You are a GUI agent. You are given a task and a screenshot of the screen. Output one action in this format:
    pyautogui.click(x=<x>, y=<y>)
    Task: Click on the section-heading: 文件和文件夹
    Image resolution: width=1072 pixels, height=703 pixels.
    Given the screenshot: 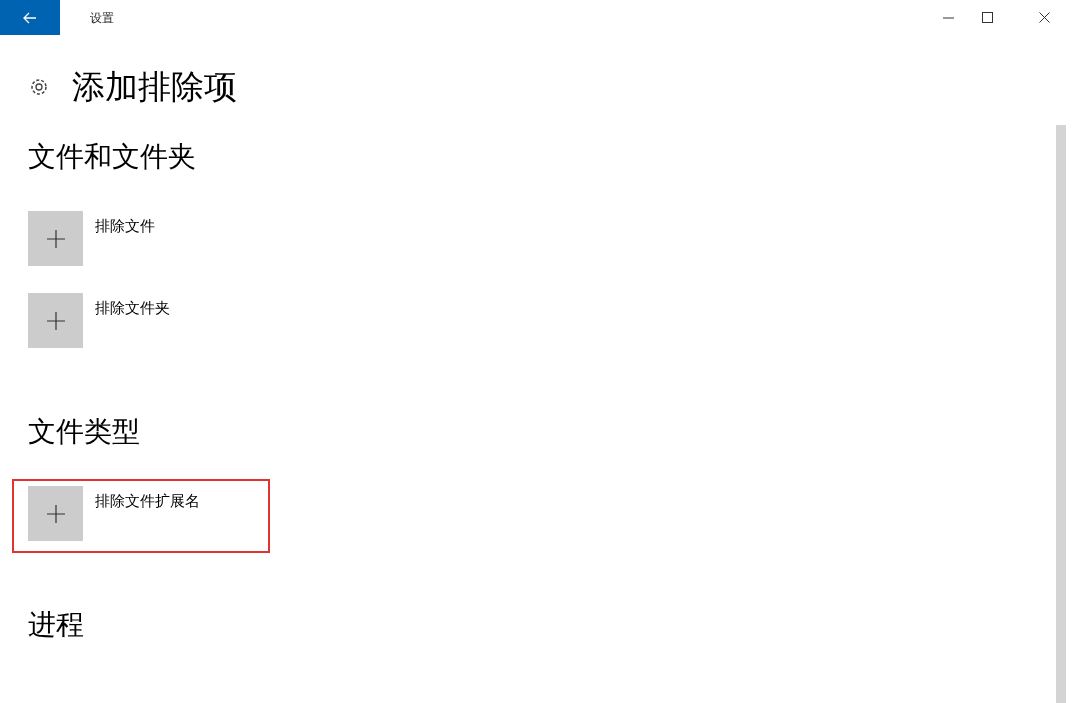 What is the action you would take?
    pyautogui.click(x=112, y=157)
    